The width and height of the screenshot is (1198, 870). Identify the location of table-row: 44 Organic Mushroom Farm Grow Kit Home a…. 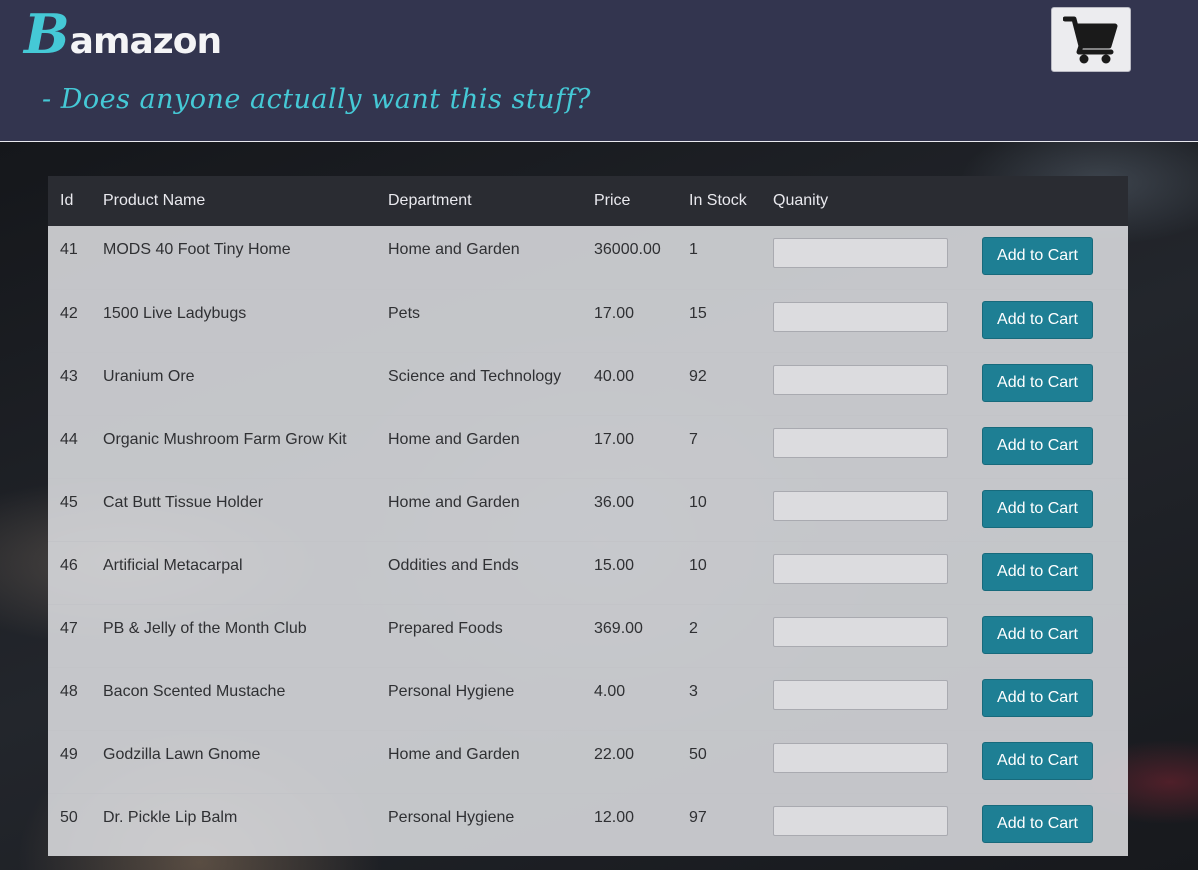
(588, 446).